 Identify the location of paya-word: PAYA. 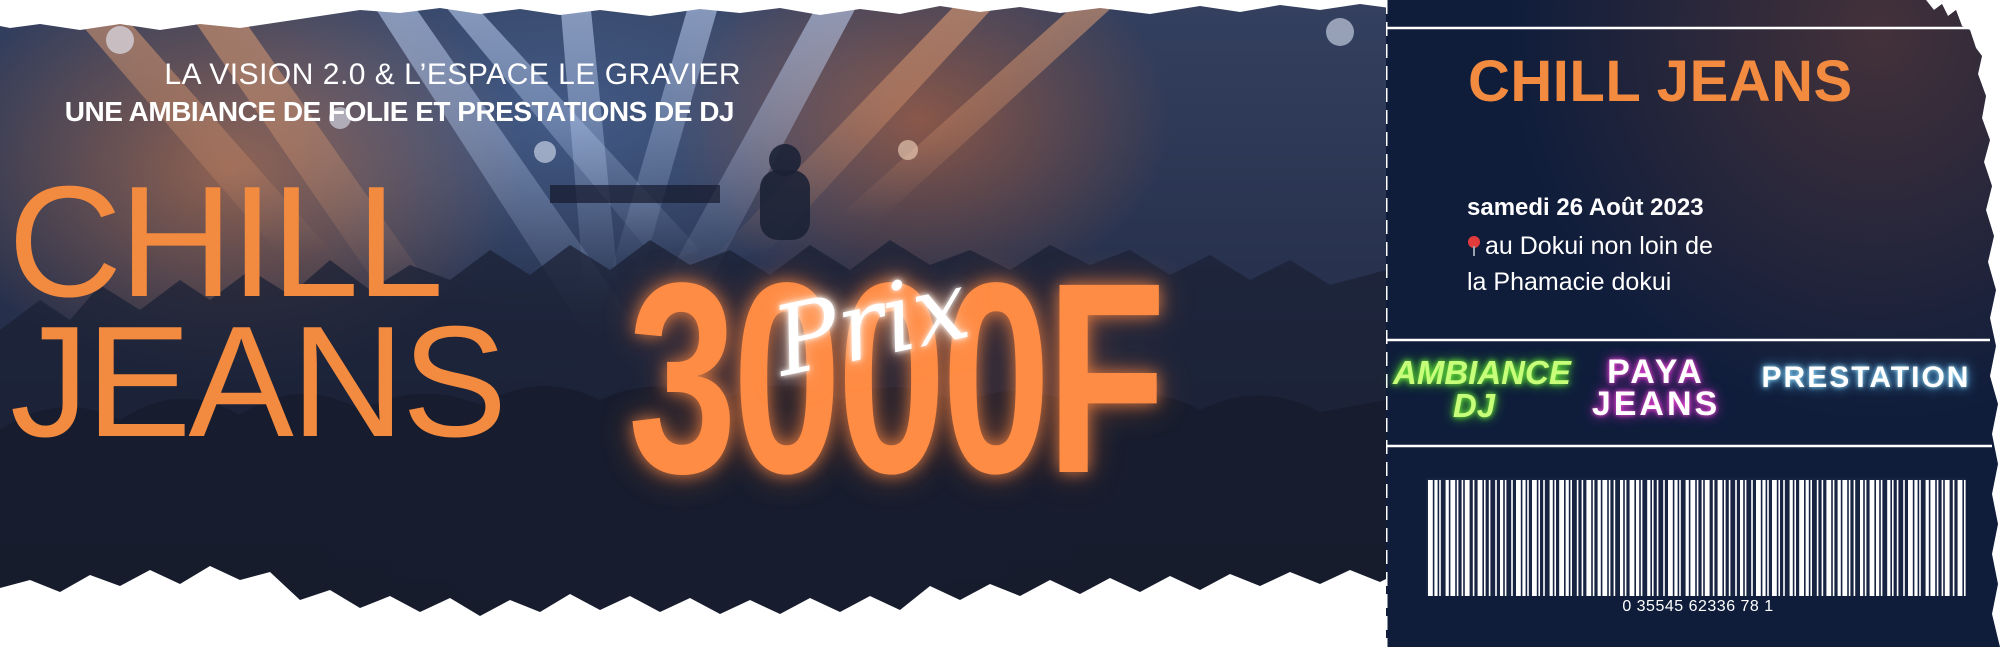
(1656, 372).